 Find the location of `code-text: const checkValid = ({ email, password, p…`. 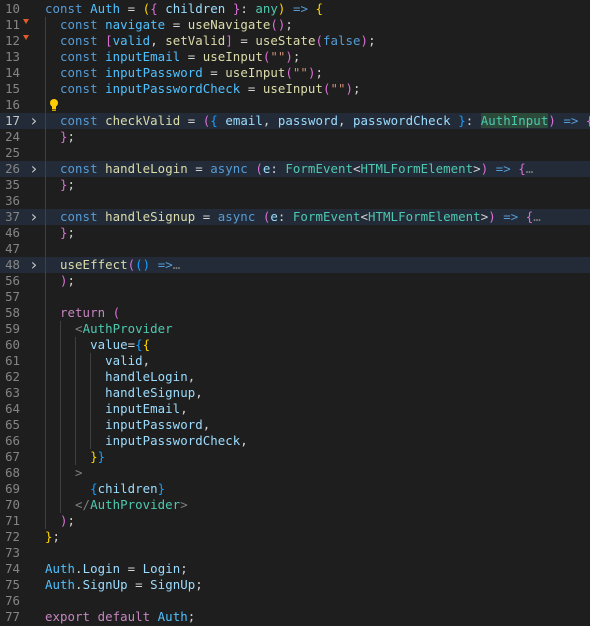

code-text: const checkValid = ({ email, password, p… is located at coordinates (325, 120).